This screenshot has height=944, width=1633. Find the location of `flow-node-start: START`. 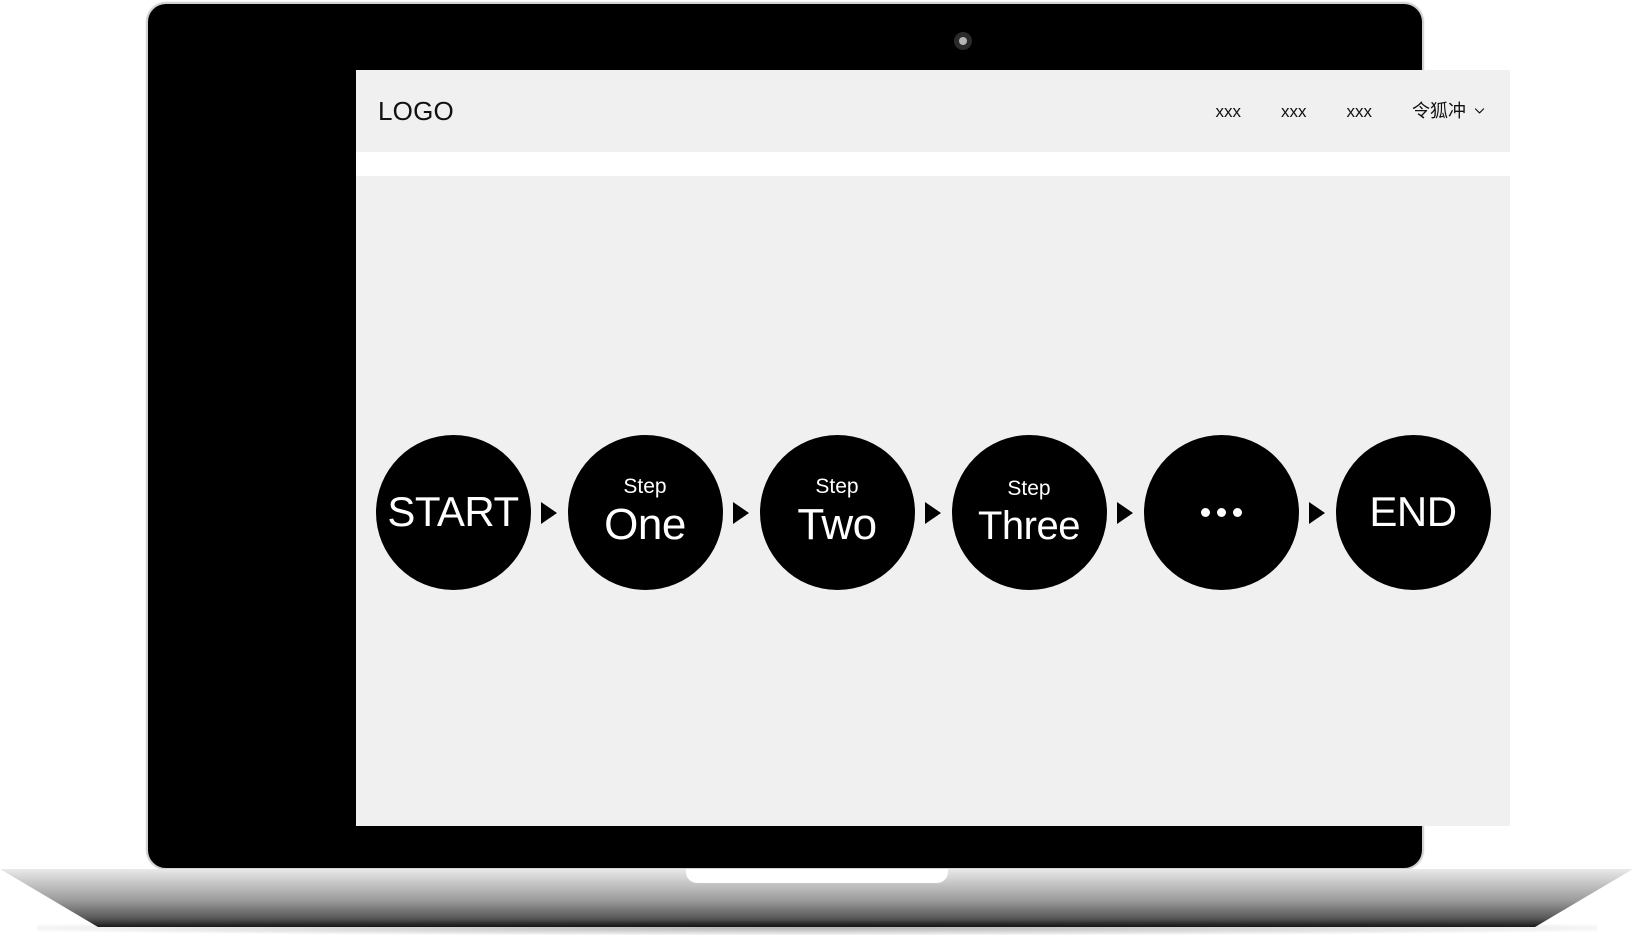

flow-node-start: START is located at coordinates (453, 512).